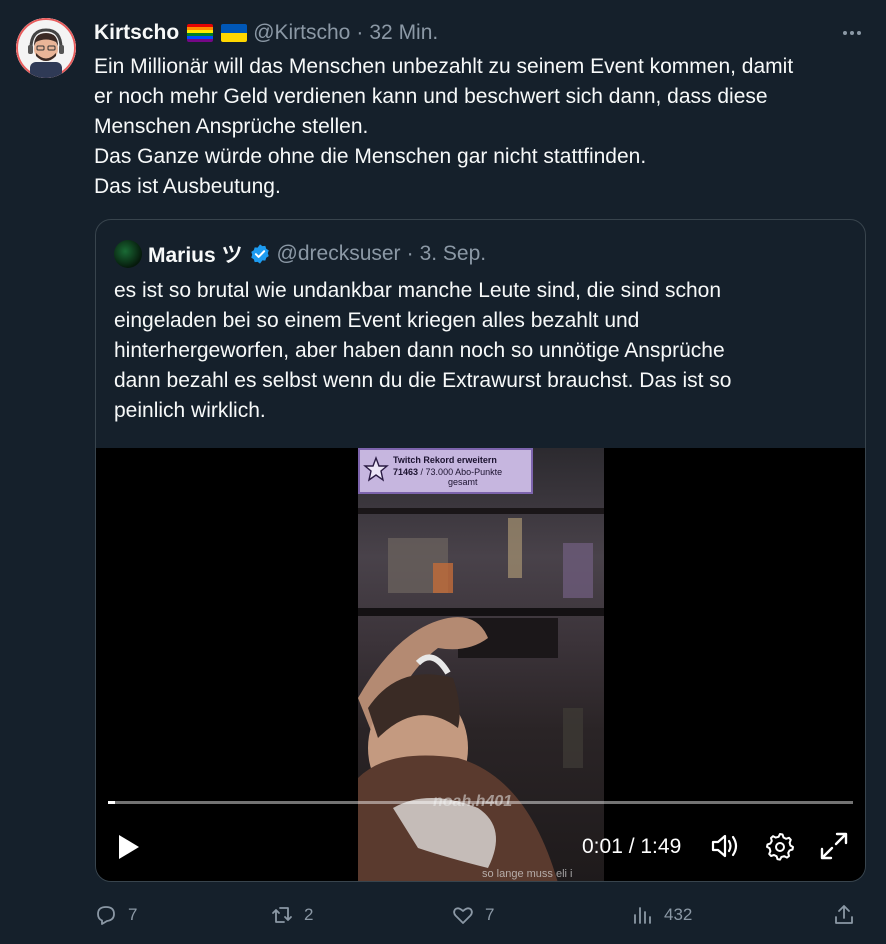 Image resolution: width=886 pixels, height=944 pixels. I want to click on volume-icon, so click(724, 846).